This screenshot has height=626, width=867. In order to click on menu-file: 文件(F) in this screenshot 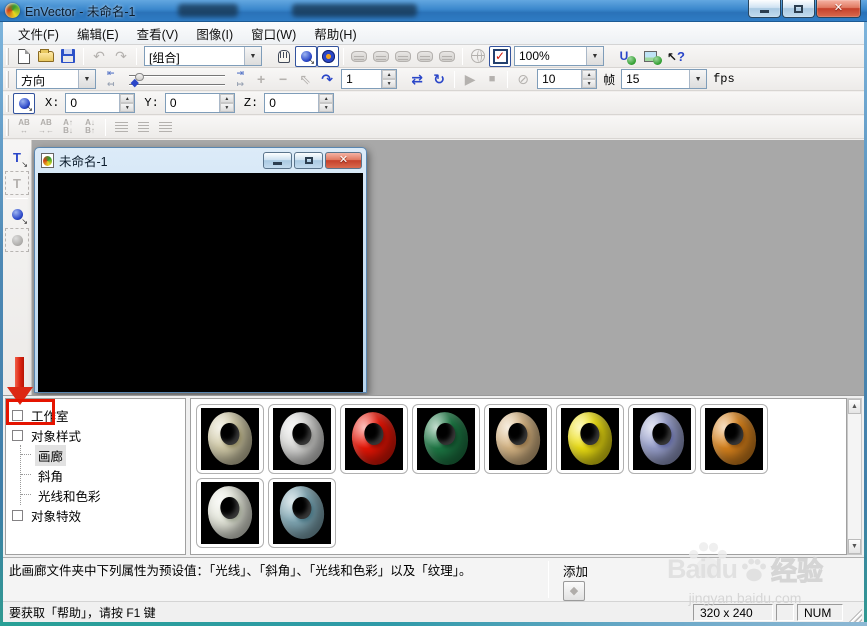, I will do `click(38, 33)`.